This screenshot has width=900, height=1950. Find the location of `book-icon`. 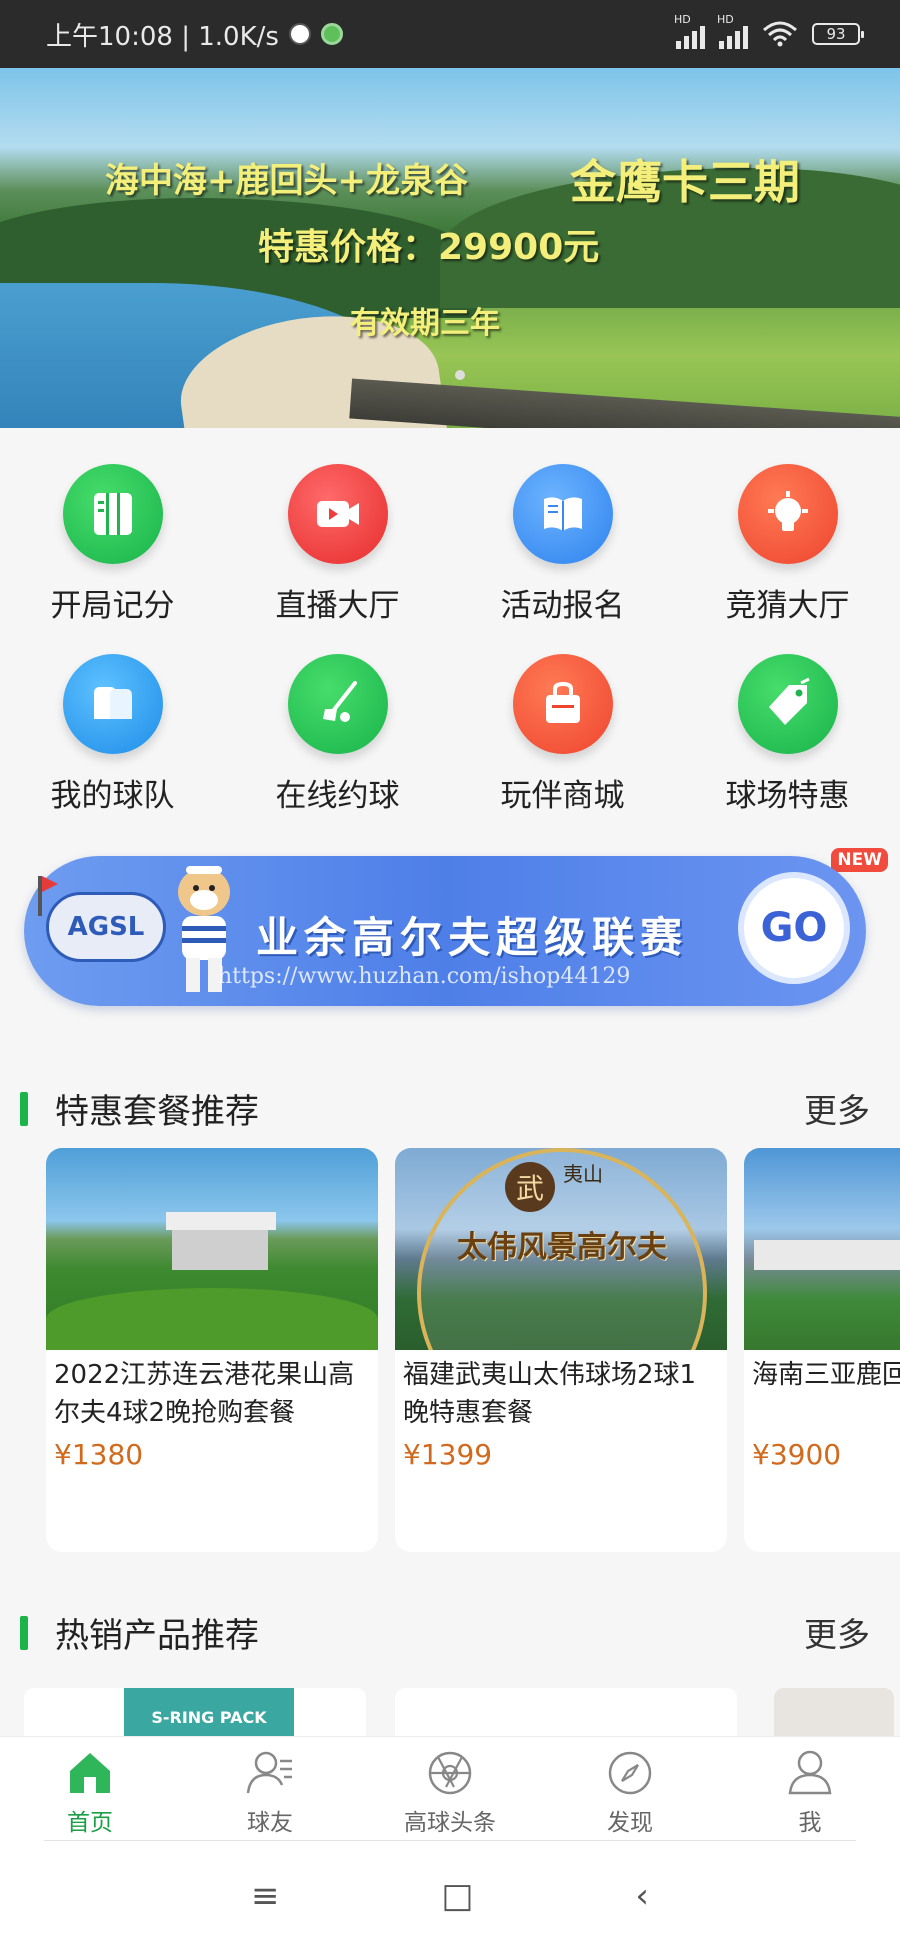

book-icon is located at coordinates (562, 514).